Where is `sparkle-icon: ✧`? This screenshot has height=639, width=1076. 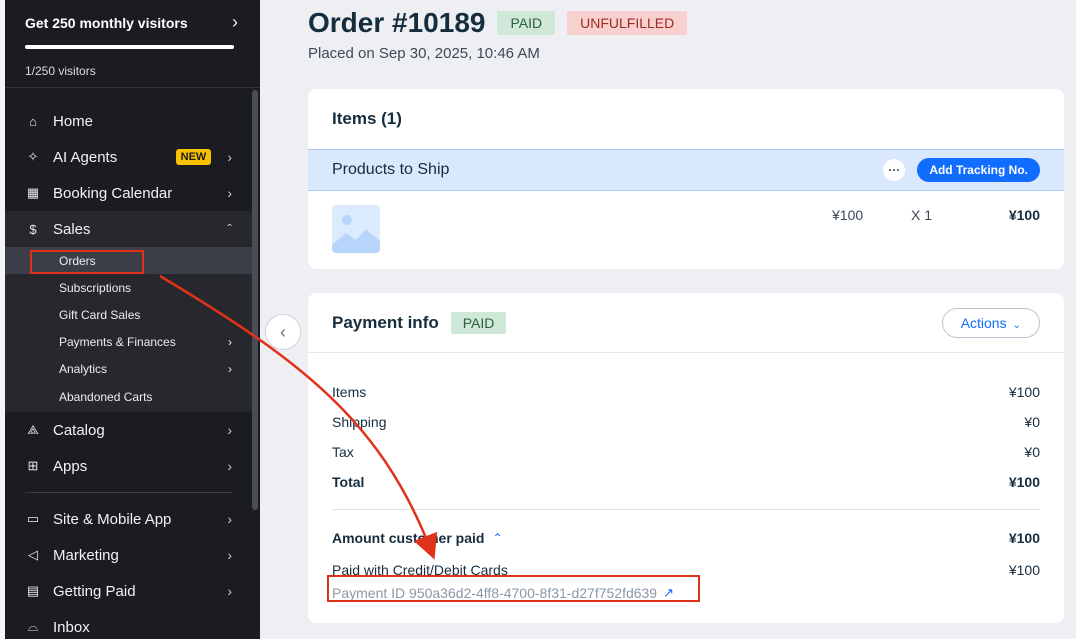
sparkle-icon: ✧ is located at coordinates (33, 156).